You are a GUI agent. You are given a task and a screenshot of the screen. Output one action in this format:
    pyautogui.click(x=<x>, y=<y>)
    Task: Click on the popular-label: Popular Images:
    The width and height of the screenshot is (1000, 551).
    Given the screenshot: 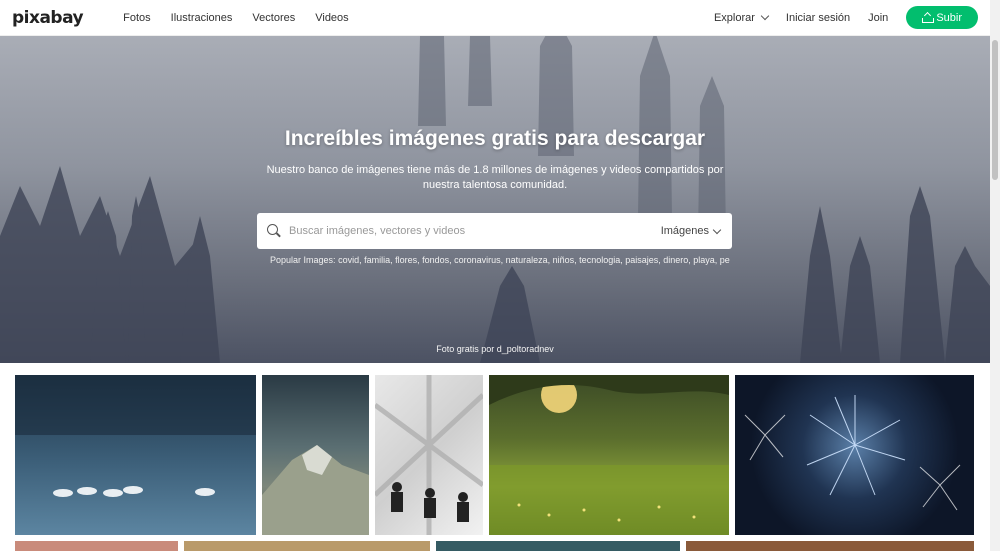 What is the action you would take?
    pyautogui.click(x=303, y=260)
    